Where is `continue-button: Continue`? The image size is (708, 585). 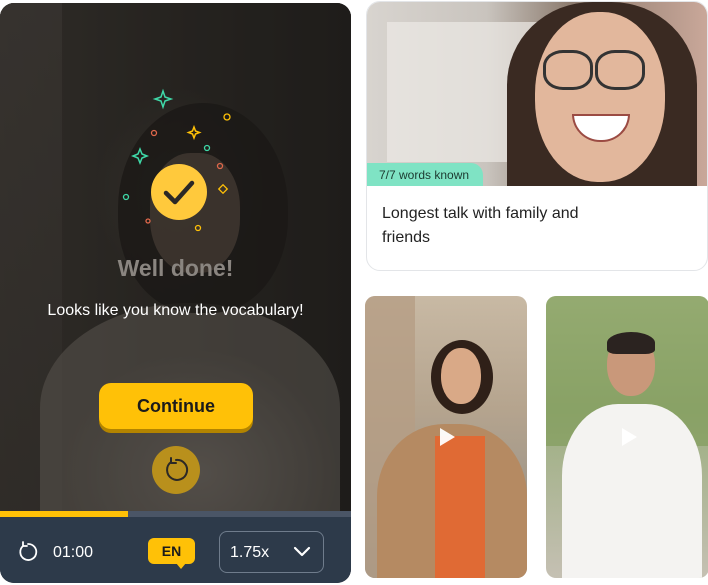 continue-button: Continue is located at coordinates (176, 406).